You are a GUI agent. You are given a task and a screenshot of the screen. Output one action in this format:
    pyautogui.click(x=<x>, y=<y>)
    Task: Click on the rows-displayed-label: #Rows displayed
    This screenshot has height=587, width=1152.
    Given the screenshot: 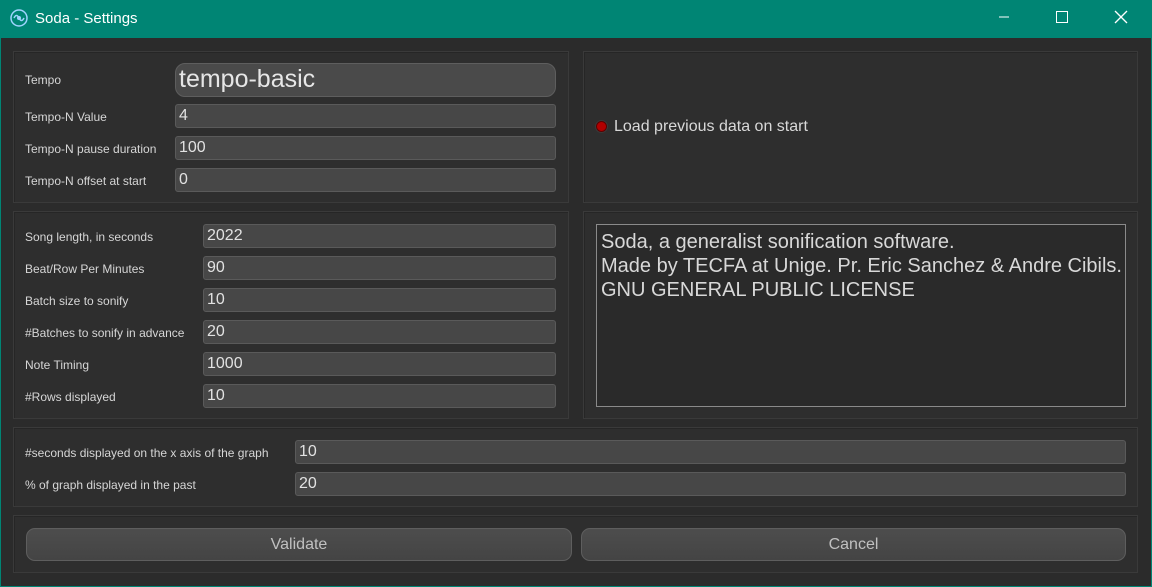 What is the action you would take?
    pyautogui.click(x=70, y=397)
    